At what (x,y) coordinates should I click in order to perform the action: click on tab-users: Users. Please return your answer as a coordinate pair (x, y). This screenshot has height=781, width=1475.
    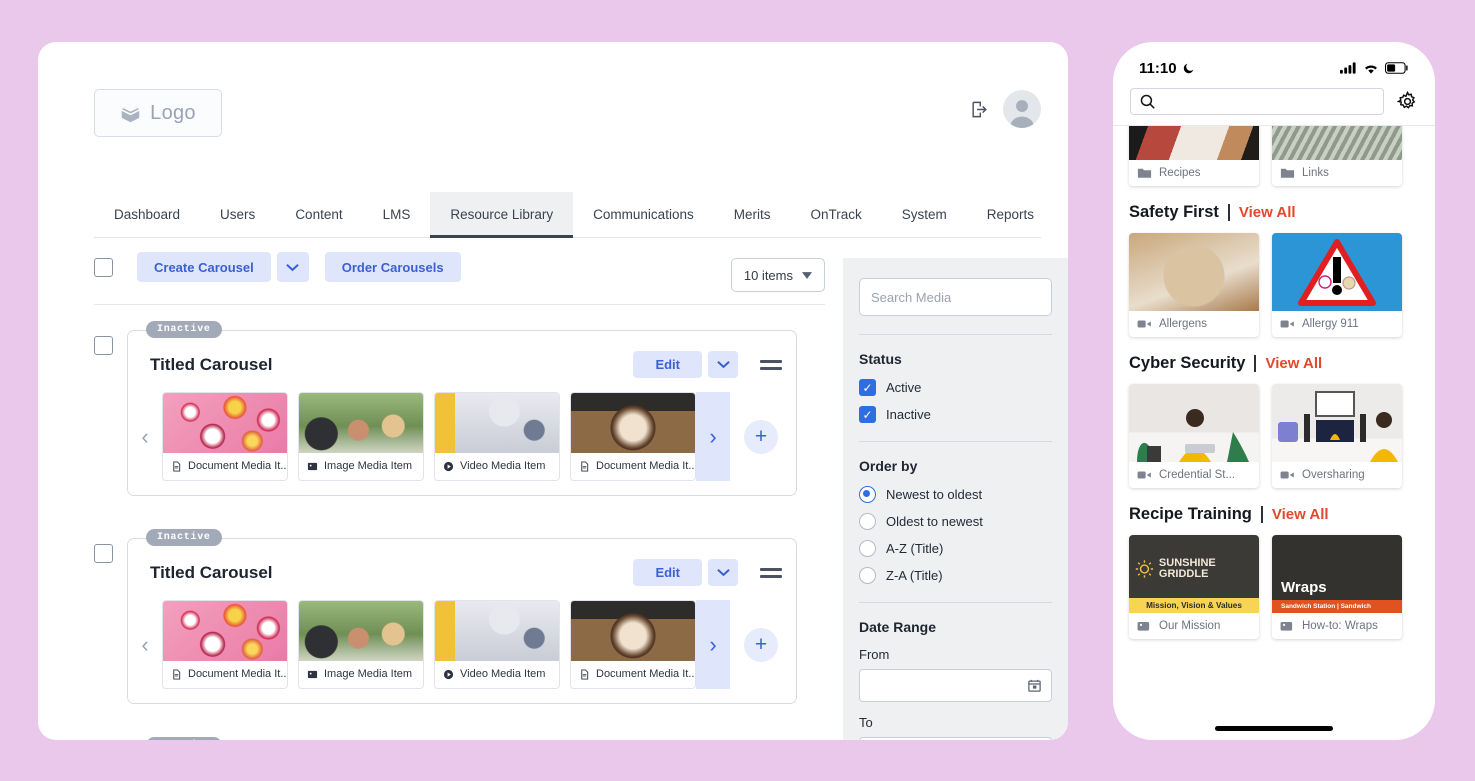
    Looking at the image, I should click on (237, 214).